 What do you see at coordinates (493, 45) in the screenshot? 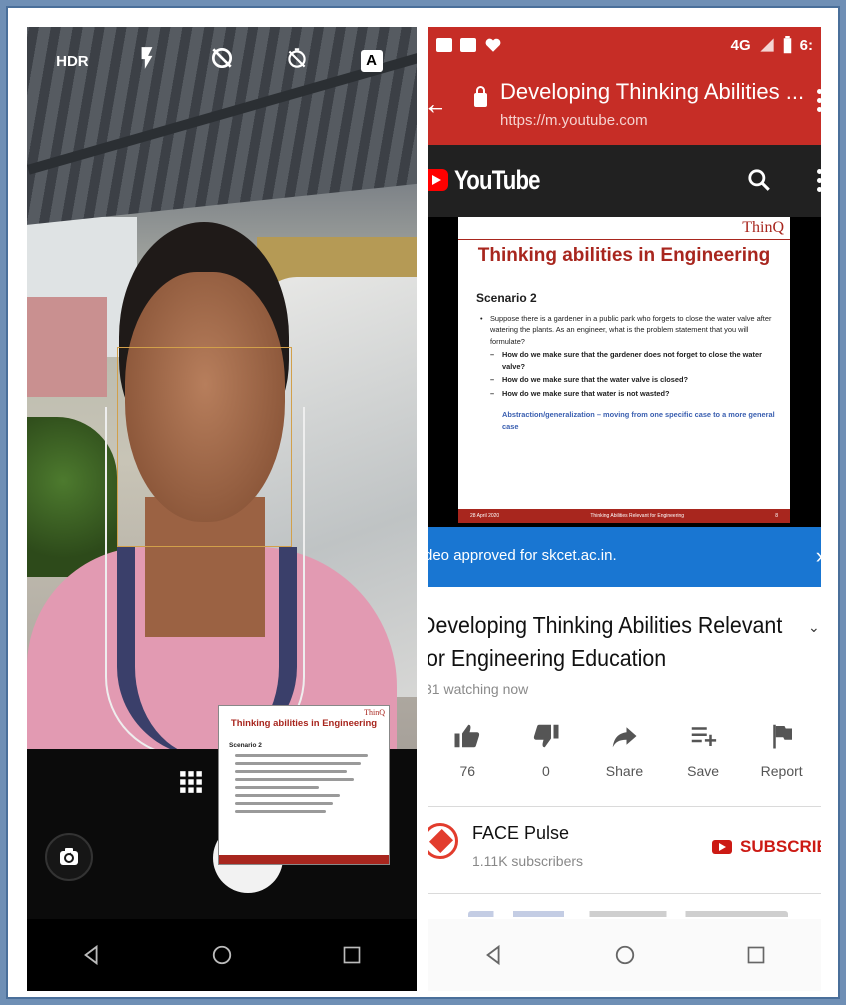
I see `heart-icon` at bounding box center [493, 45].